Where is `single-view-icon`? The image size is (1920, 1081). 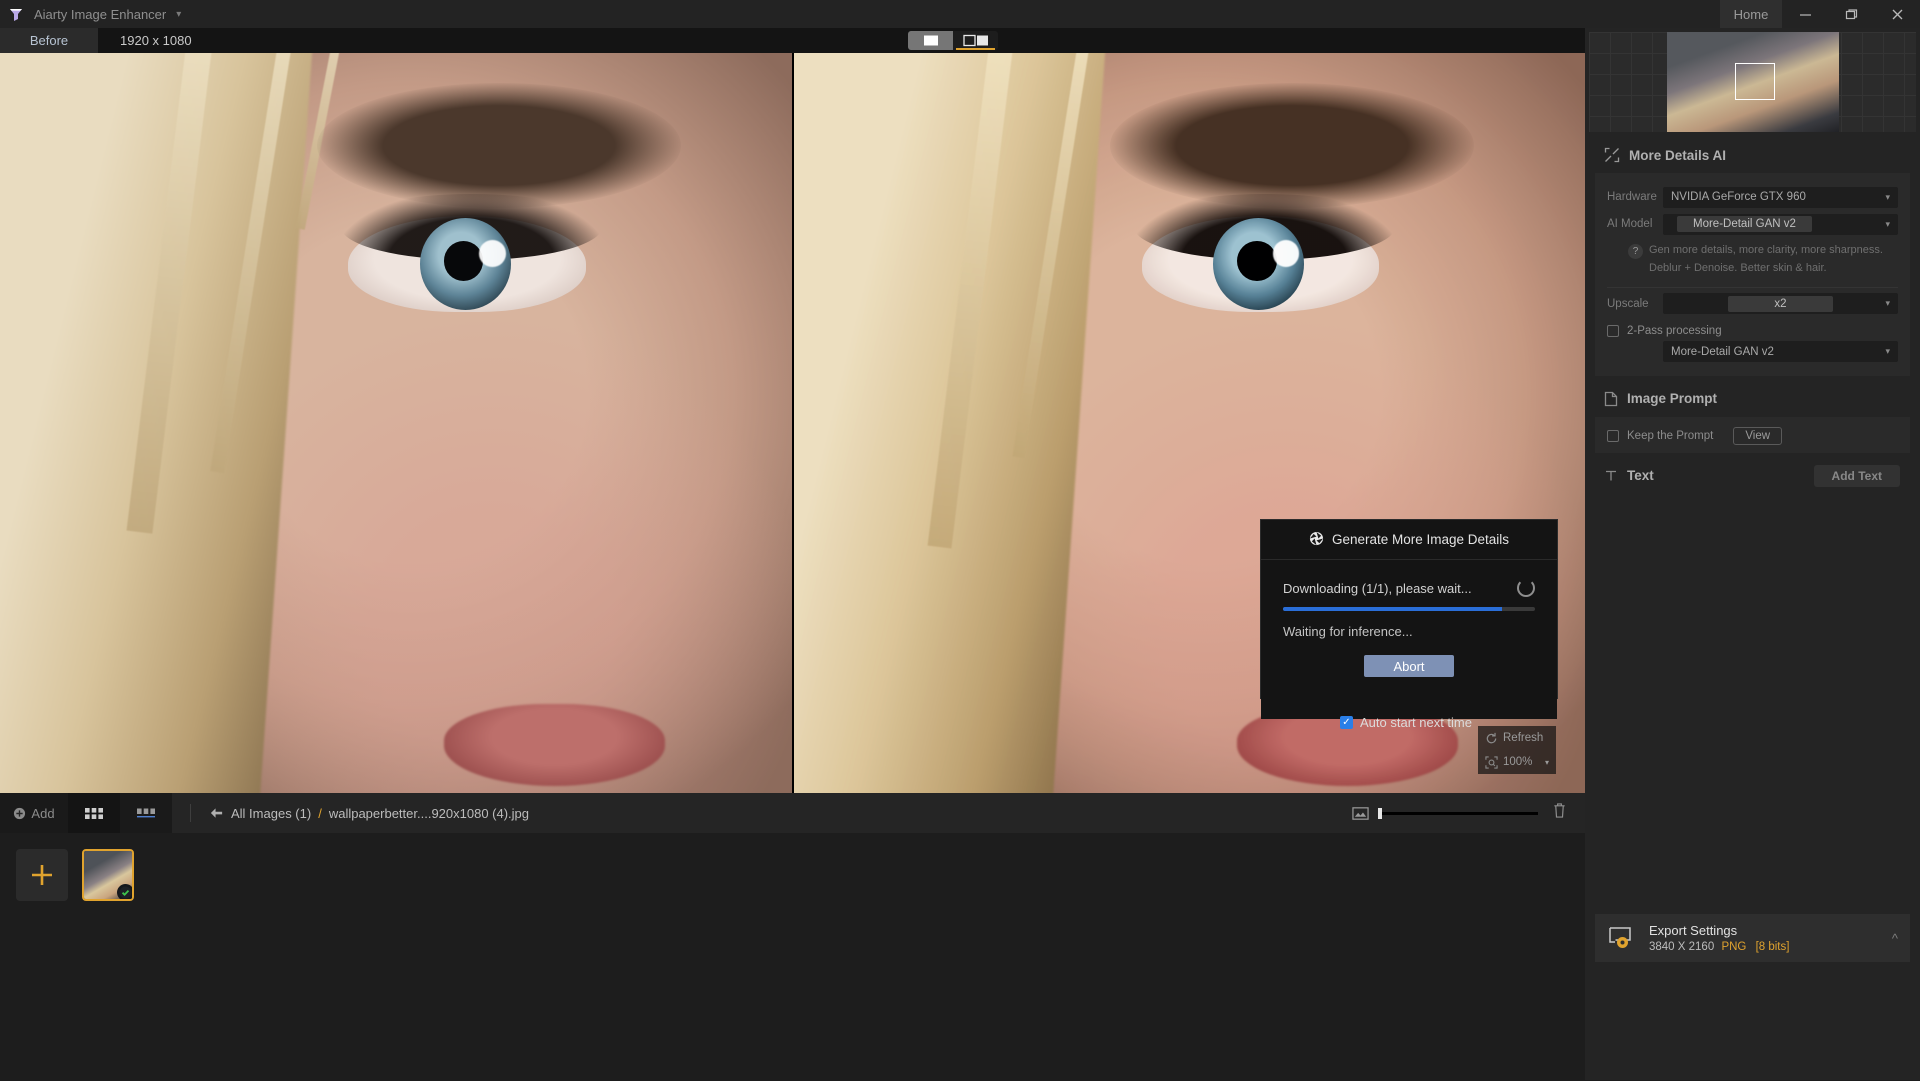
single-view-icon is located at coordinates (930, 40).